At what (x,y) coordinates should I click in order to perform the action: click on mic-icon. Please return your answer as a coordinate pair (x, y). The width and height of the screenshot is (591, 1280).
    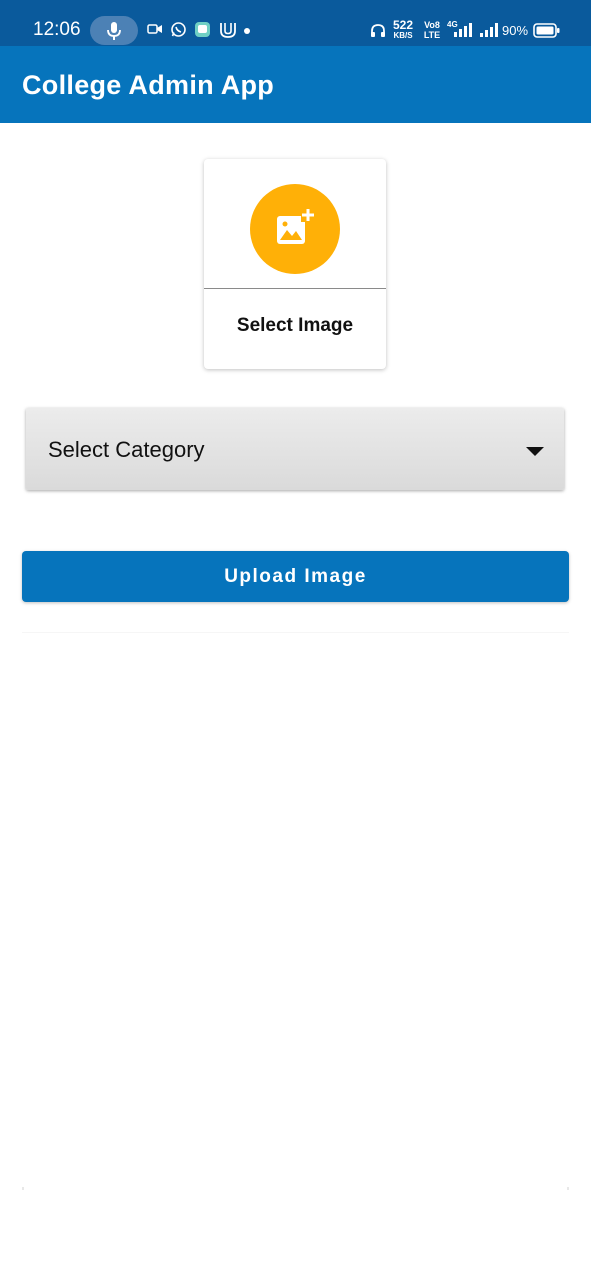
    Looking at the image, I should click on (114, 31).